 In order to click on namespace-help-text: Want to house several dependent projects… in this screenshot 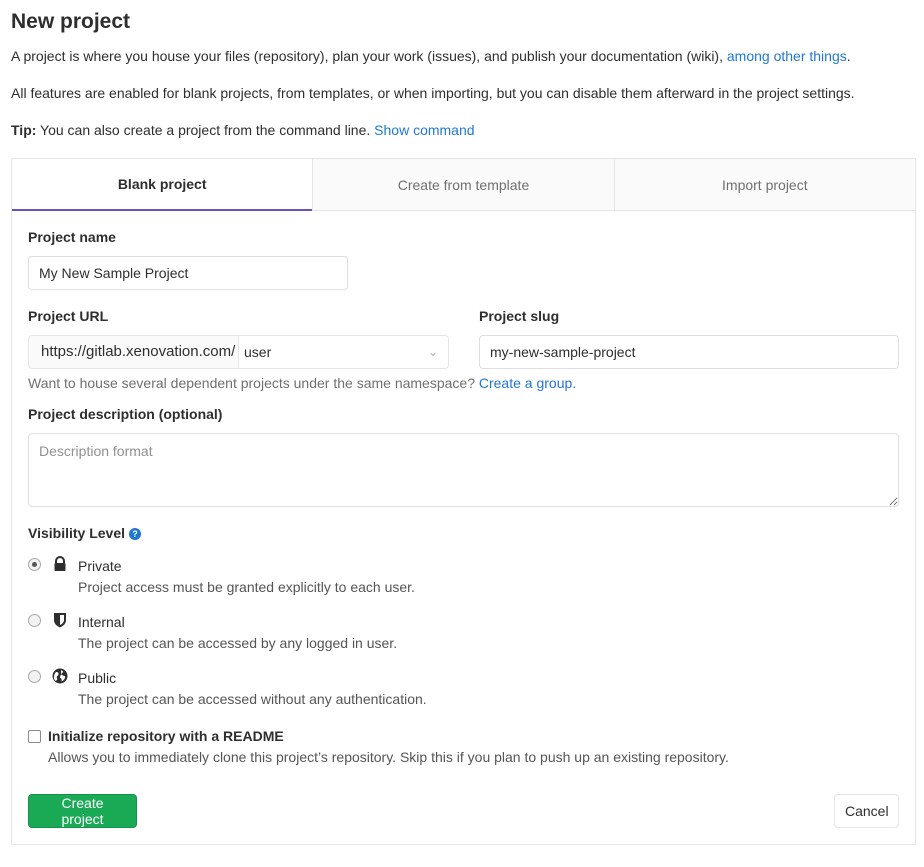, I will do `click(251, 383)`.